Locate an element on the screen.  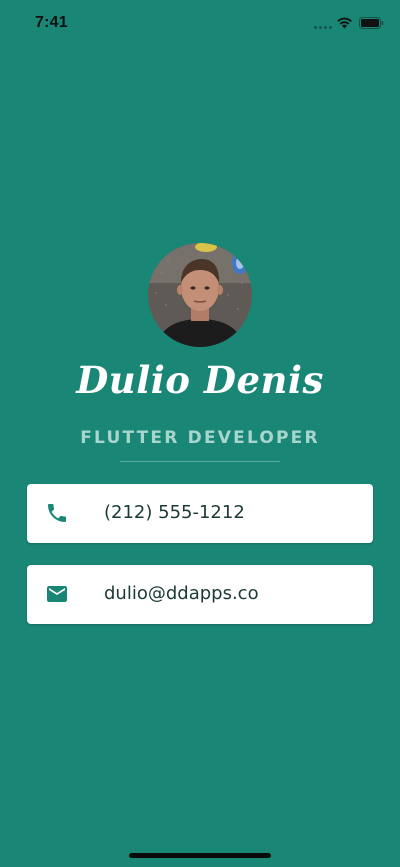
profile-title: FLUTTER DEVELOPER is located at coordinates (200, 438).